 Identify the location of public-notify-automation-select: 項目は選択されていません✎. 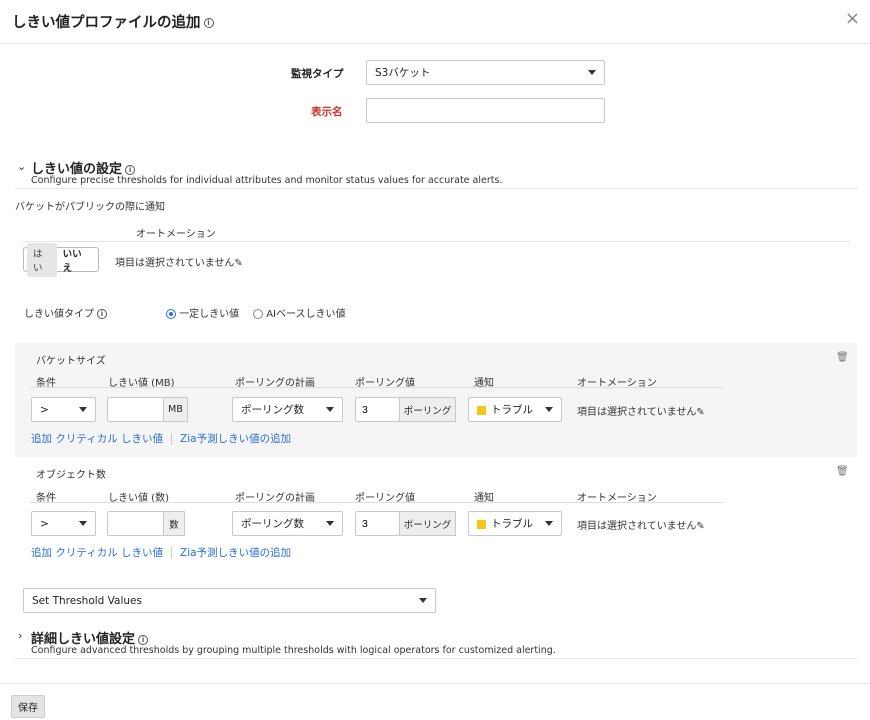
(179, 261).